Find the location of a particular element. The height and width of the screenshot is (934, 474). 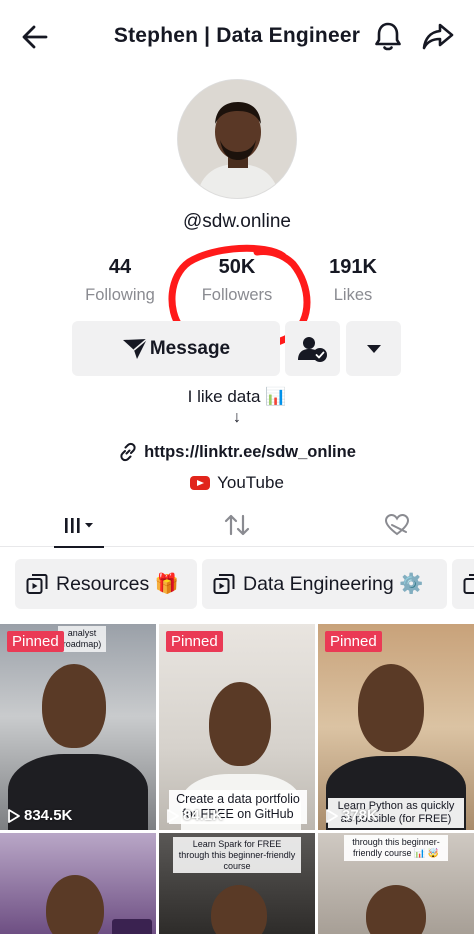

following-stat: 44 Following is located at coordinates (120, 280).